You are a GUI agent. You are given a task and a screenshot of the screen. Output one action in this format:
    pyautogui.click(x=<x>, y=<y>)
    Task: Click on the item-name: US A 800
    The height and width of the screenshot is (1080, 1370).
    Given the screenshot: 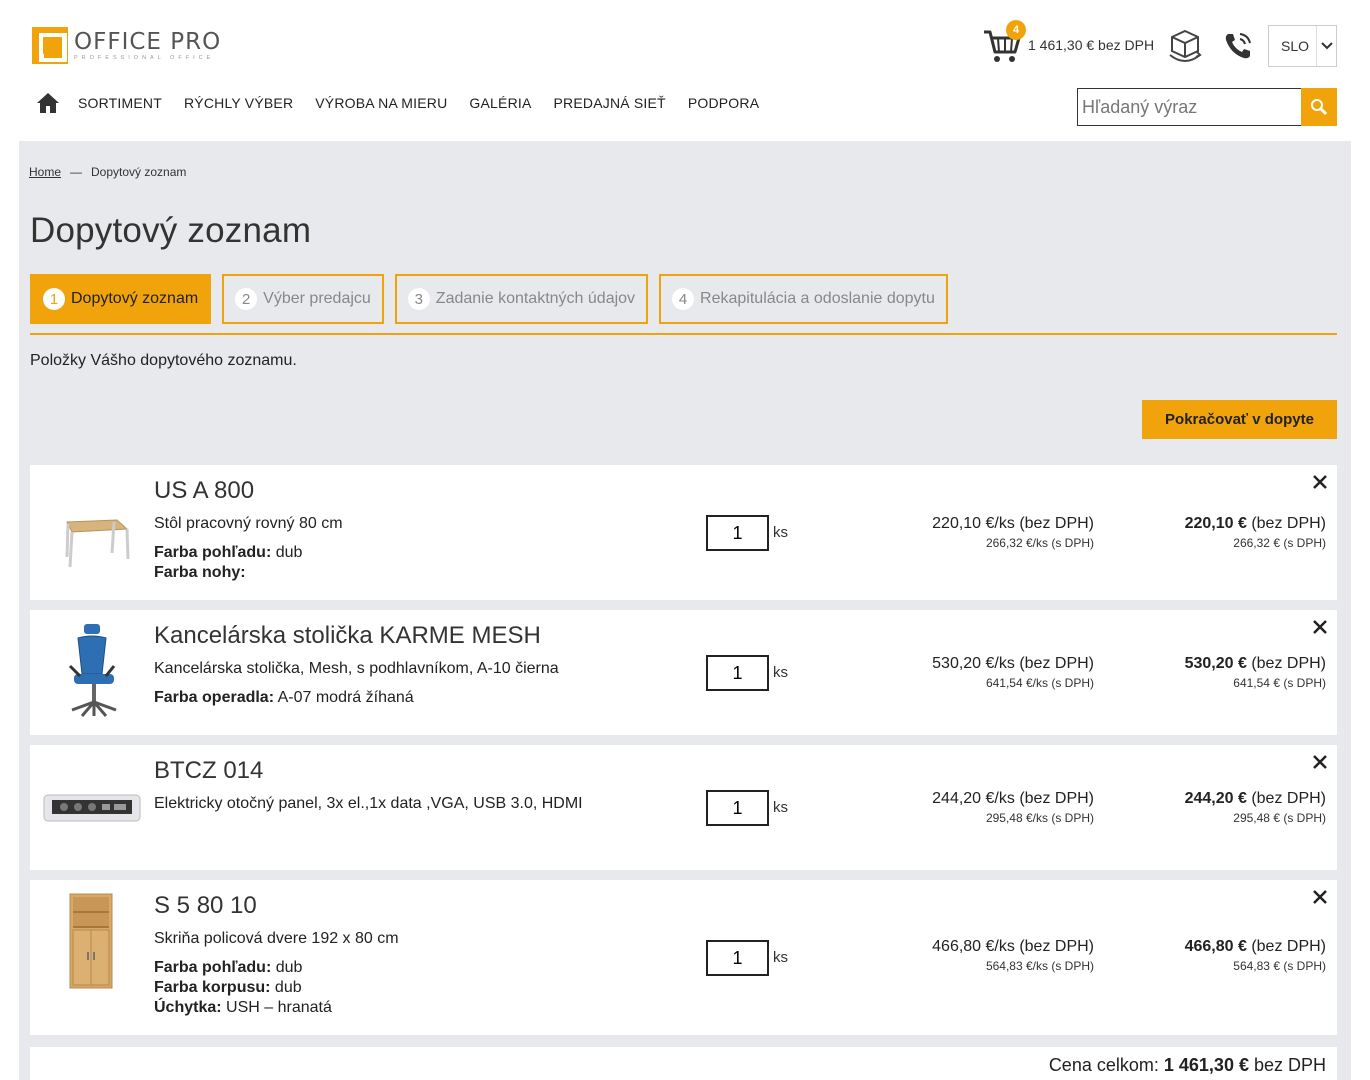 What is the action you would take?
    pyautogui.click(x=204, y=491)
    